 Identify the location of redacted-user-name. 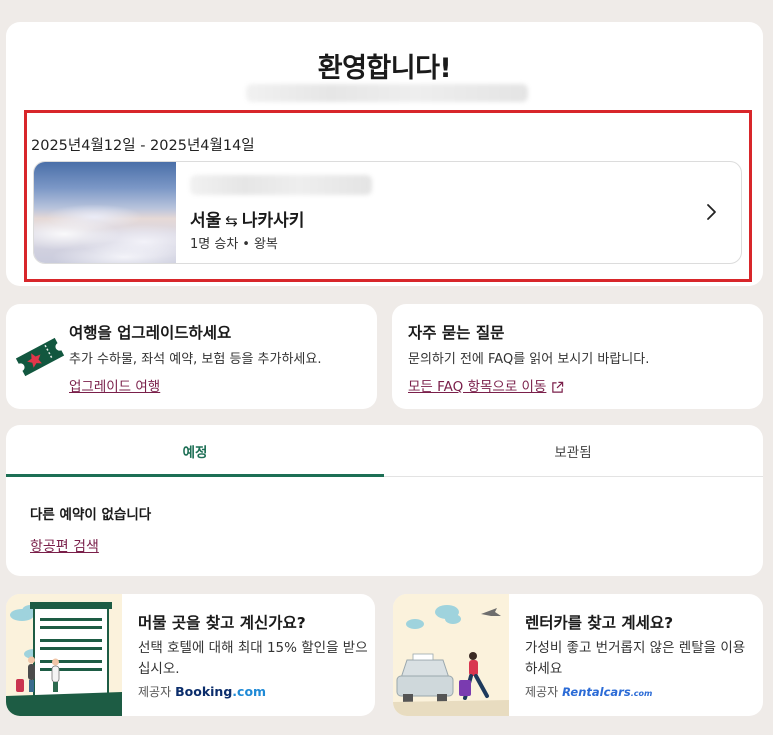
(387, 93).